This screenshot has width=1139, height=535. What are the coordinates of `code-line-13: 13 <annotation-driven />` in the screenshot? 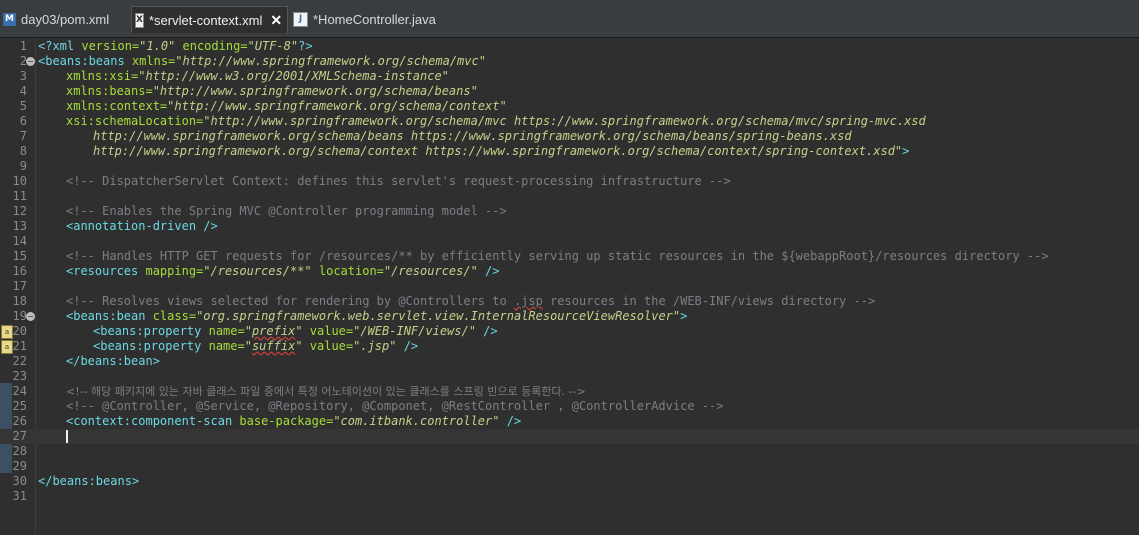 It's located at (569, 226).